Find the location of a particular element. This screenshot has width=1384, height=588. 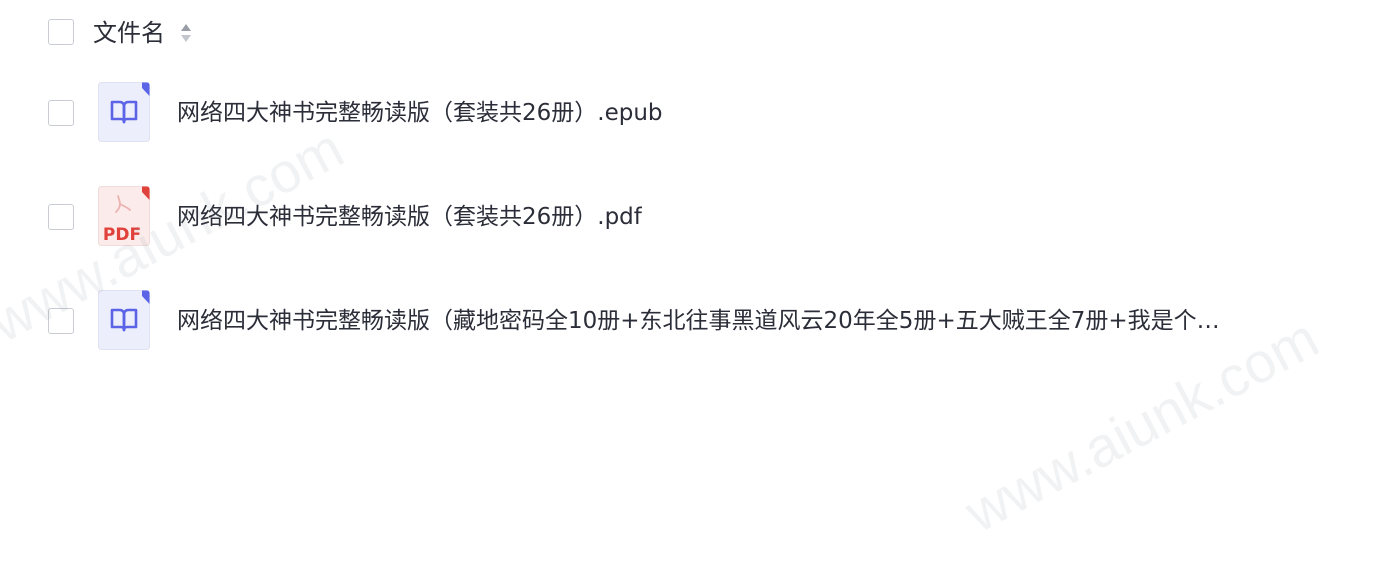

sort-icon is located at coordinates (186, 33).